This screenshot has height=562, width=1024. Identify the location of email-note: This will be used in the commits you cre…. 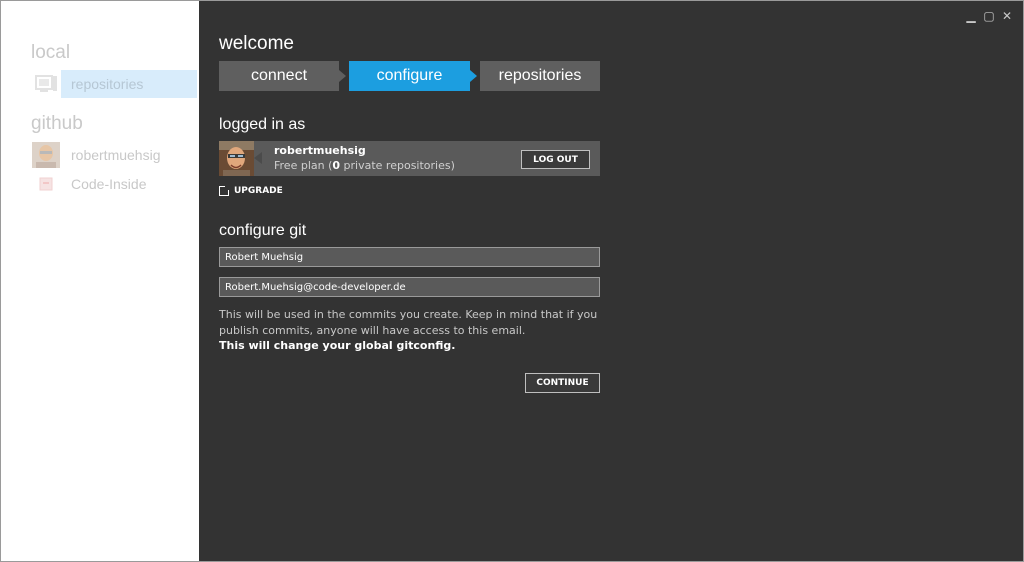
(408, 322).